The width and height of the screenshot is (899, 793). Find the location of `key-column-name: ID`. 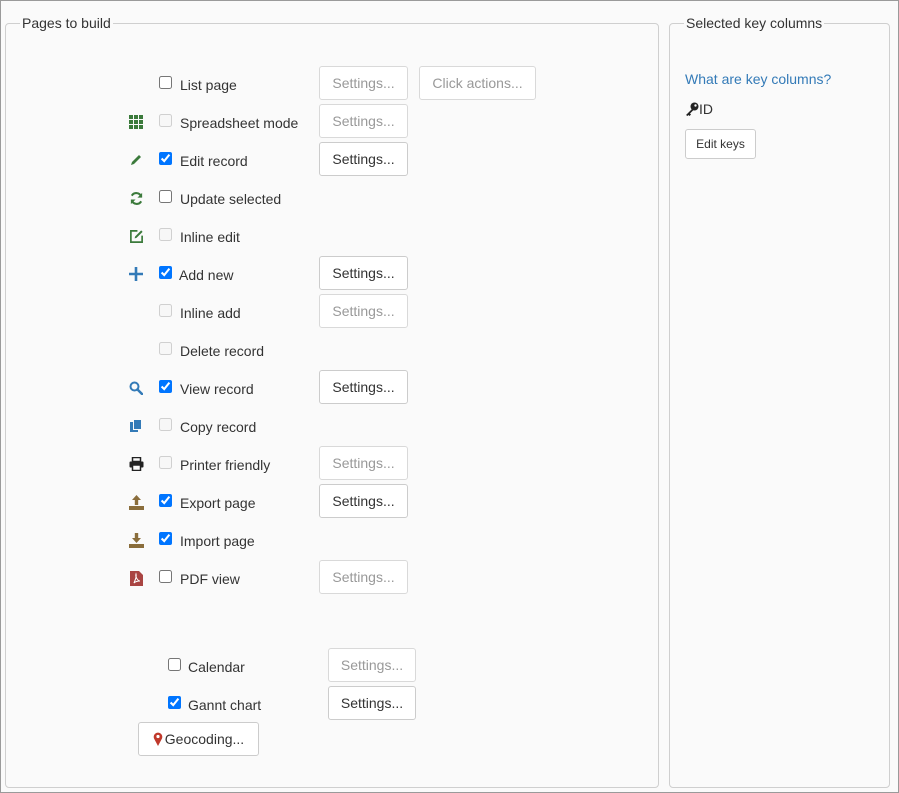

key-column-name: ID is located at coordinates (706, 109).